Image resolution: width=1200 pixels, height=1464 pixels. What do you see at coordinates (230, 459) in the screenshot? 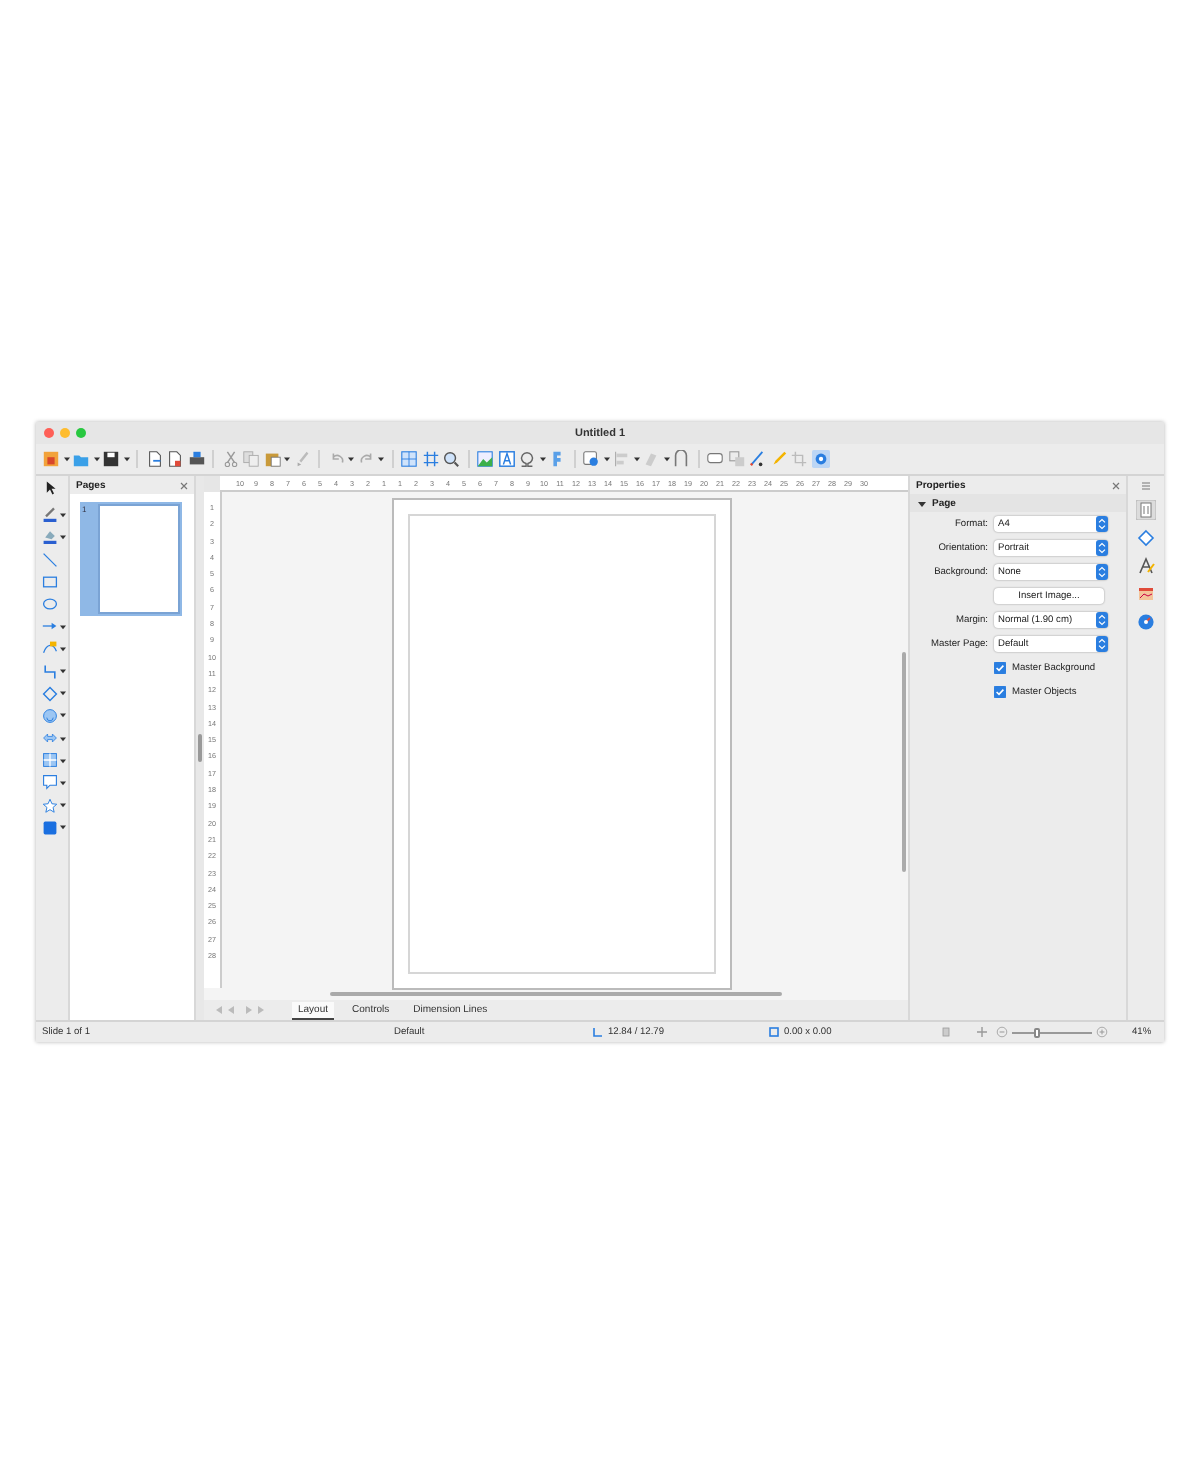
I see `scissors-icon` at bounding box center [230, 459].